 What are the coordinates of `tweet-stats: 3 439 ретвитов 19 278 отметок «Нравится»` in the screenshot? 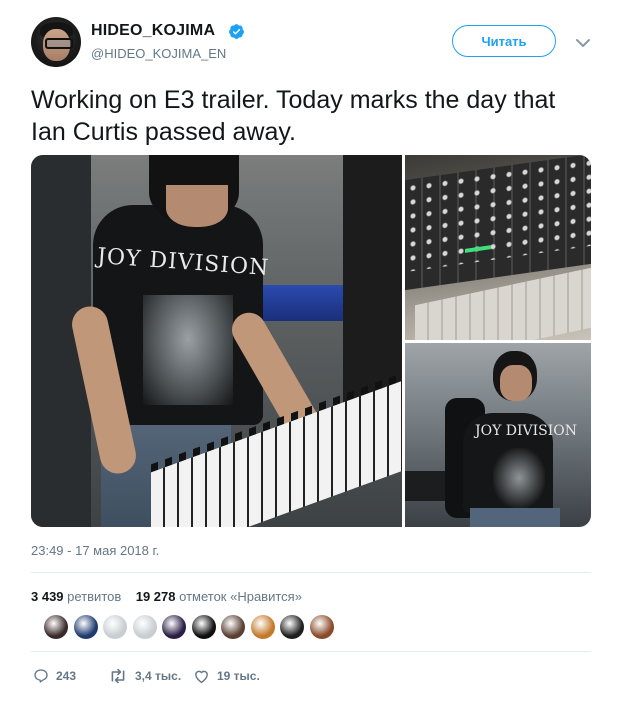 It's located at (166, 596).